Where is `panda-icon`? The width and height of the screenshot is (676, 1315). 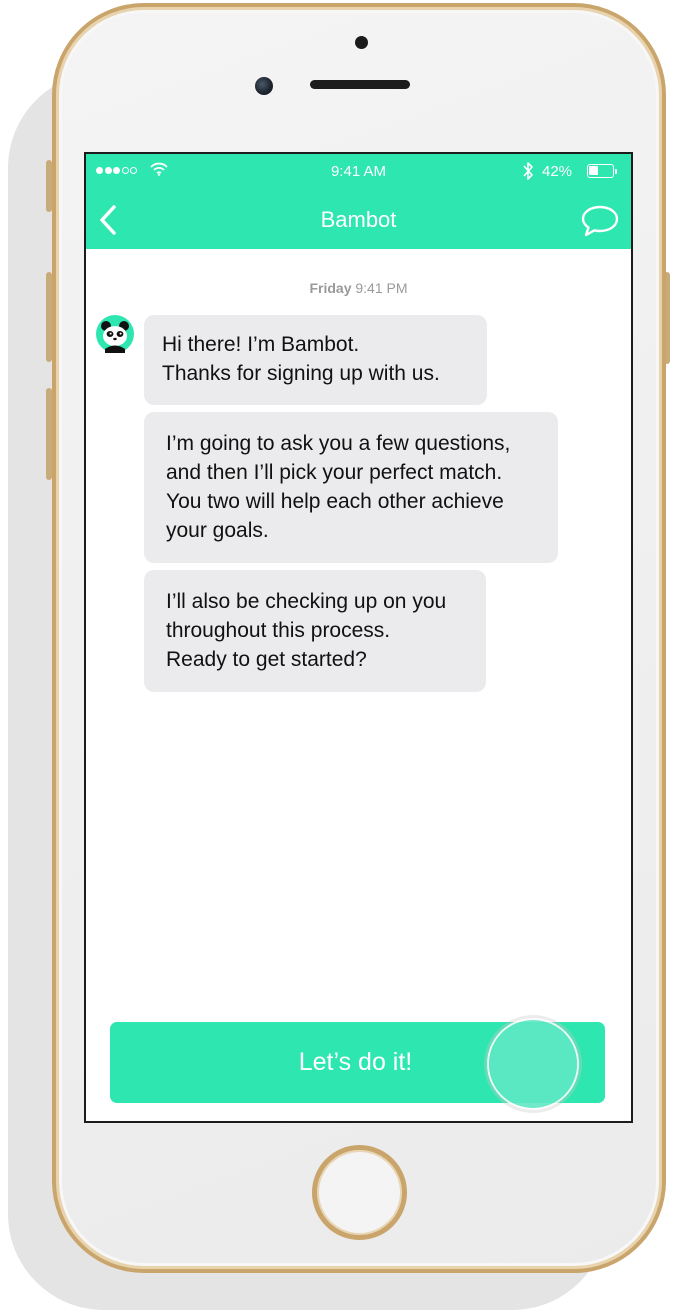 panda-icon is located at coordinates (115, 334).